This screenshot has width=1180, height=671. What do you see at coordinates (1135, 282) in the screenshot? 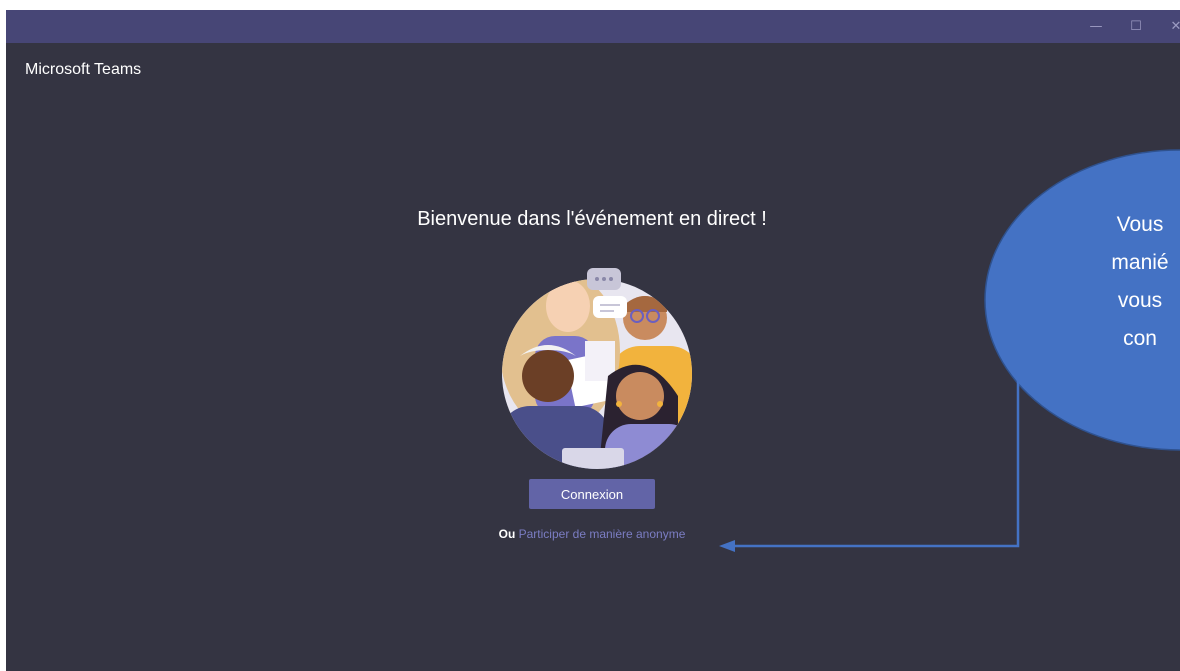
I see `callout-text: Vous manié vous con` at bounding box center [1135, 282].